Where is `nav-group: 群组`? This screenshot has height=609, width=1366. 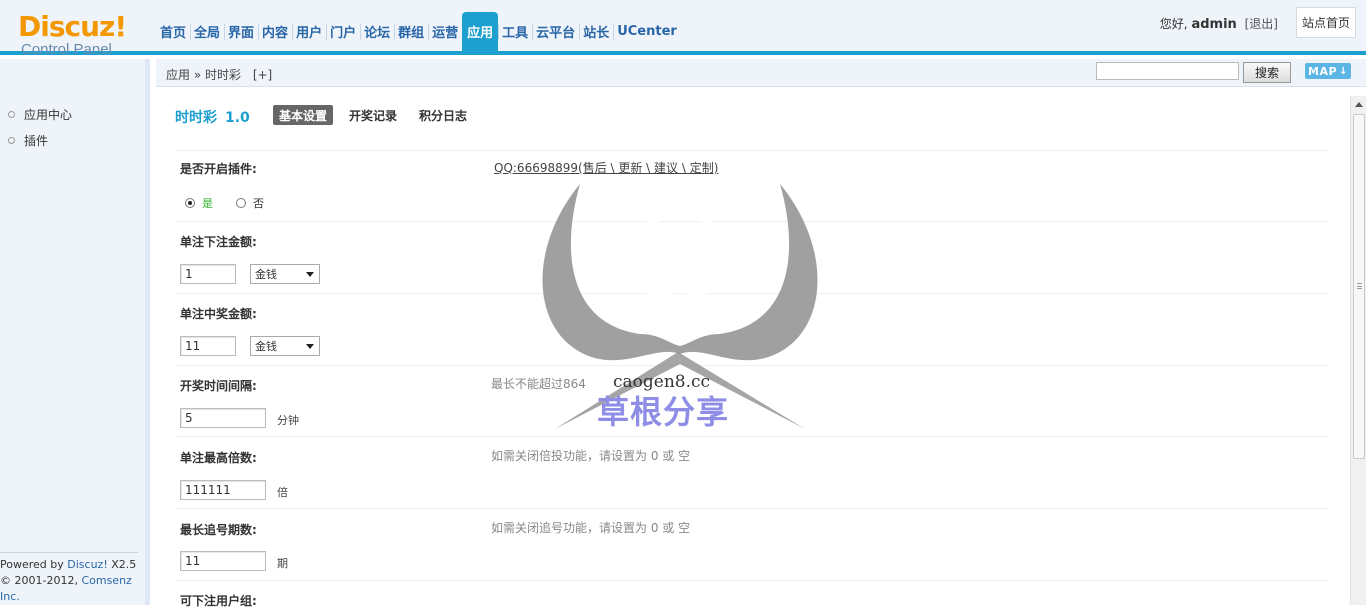
nav-group: 群组 is located at coordinates (411, 31).